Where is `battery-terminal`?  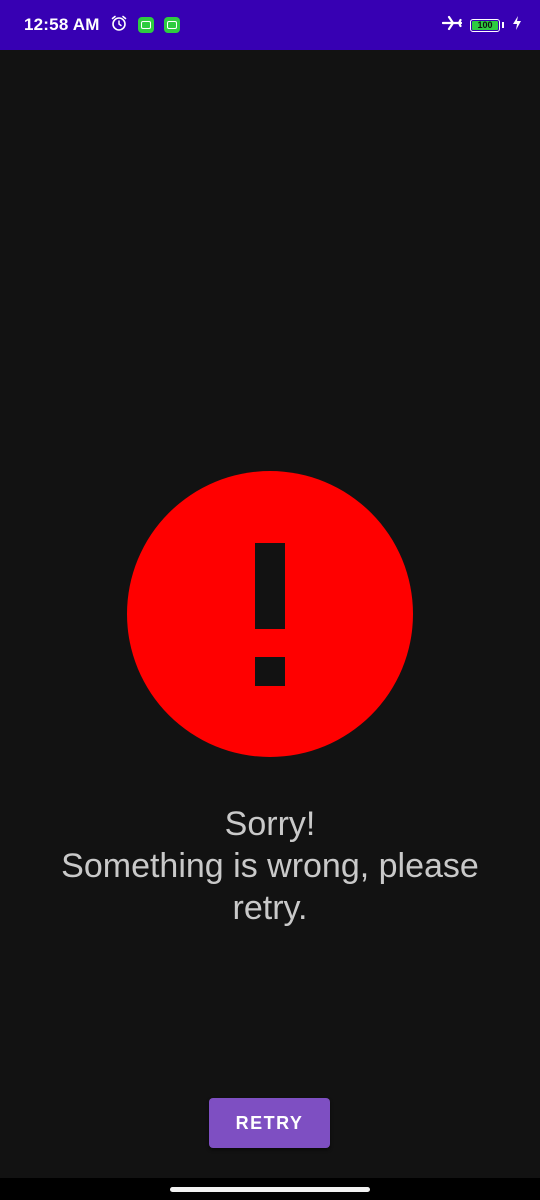 battery-terminal is located at coordinates (503, 25).